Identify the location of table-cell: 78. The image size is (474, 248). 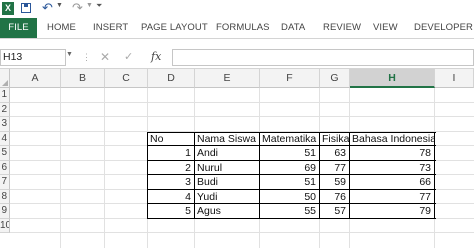
(392, 153).